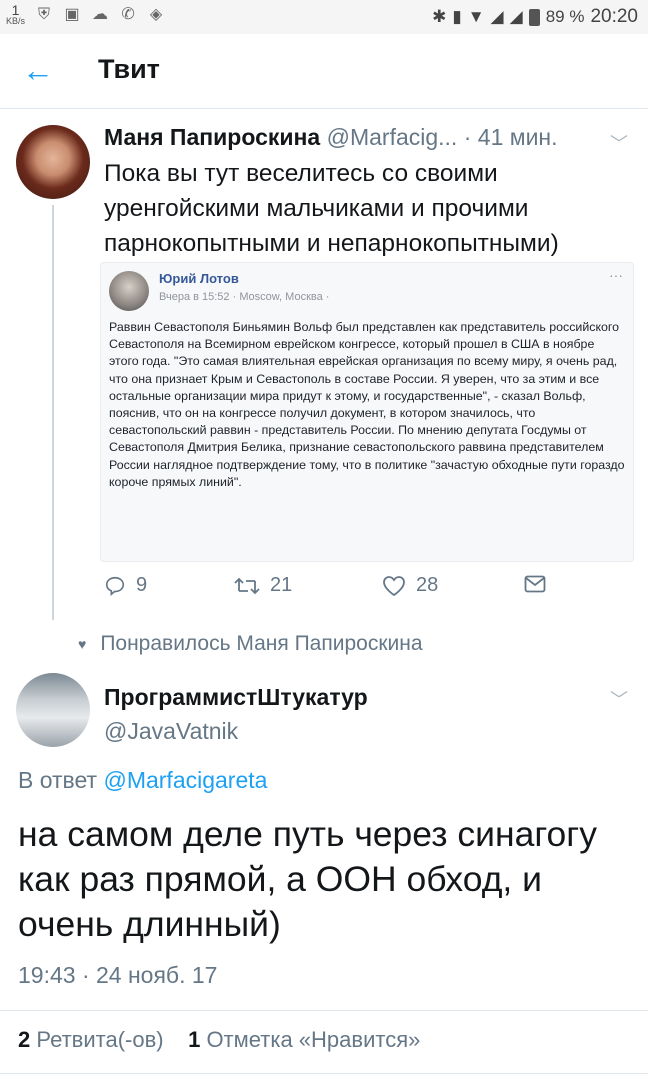 The image size is (648, 1080). What do you see at coordinates (115, 586) in the screenshot?
I see `reply-icon` at bounding box center [115, 586].